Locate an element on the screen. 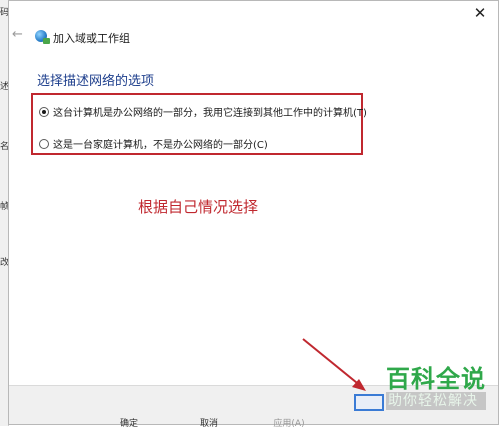  watermark-slogan: 助你轻松解决 is located at coordinates (436, 401).